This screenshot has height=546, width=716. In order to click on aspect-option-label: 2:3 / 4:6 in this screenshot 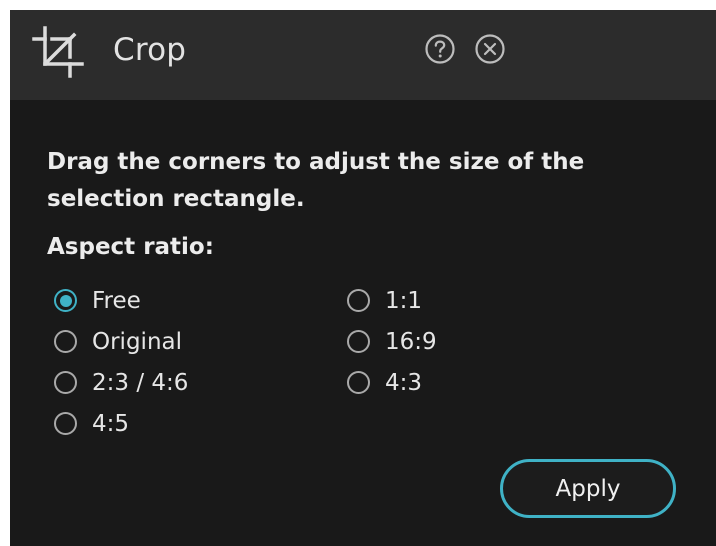, I will do `click(140, 382)`.